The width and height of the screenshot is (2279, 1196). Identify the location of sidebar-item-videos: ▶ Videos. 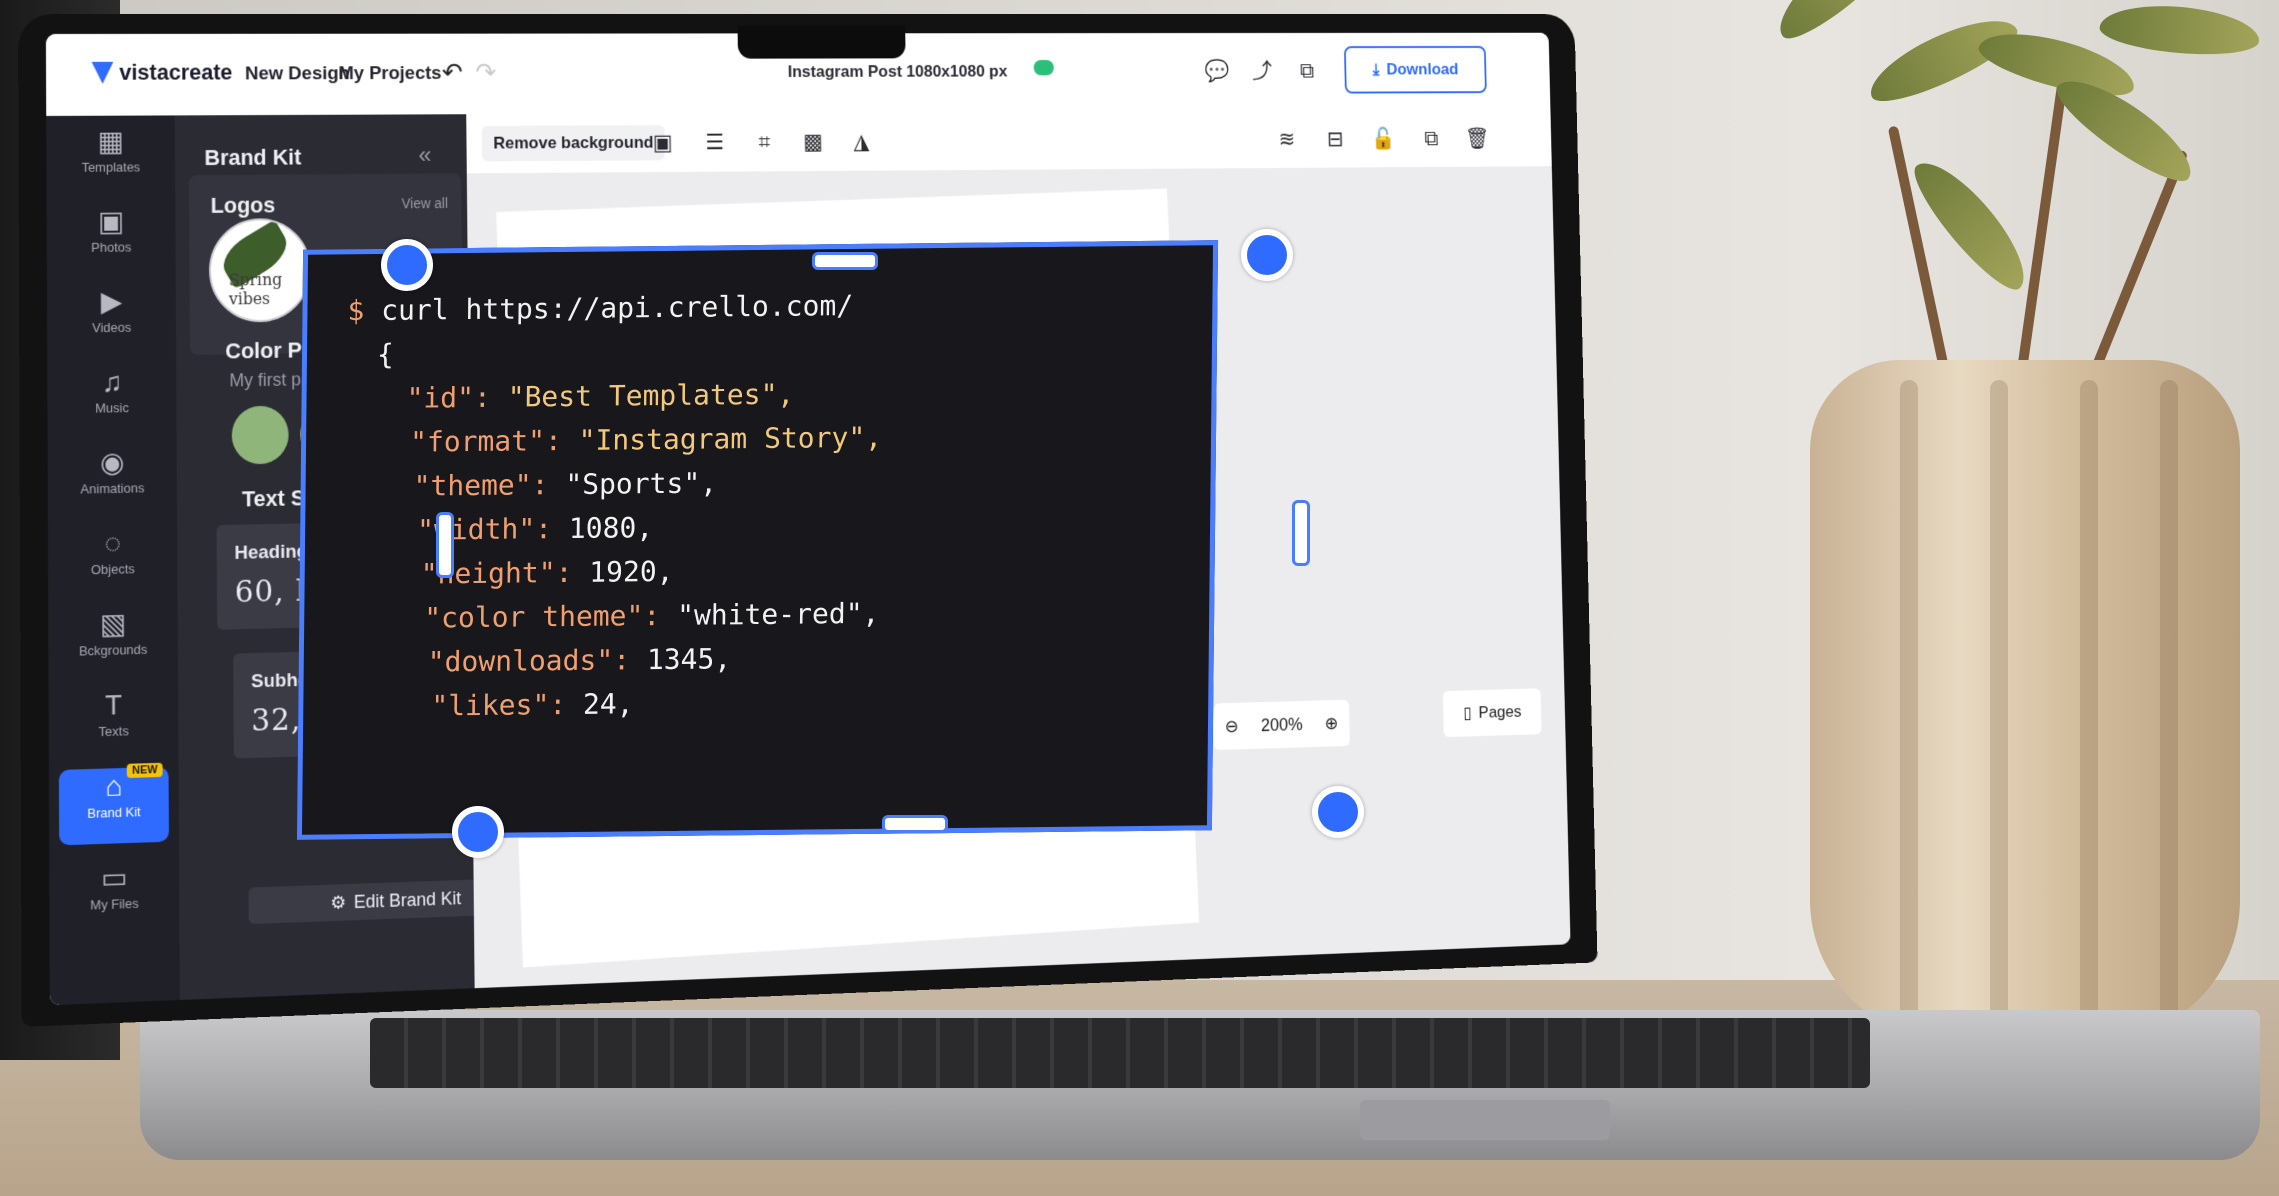
(111, 319).